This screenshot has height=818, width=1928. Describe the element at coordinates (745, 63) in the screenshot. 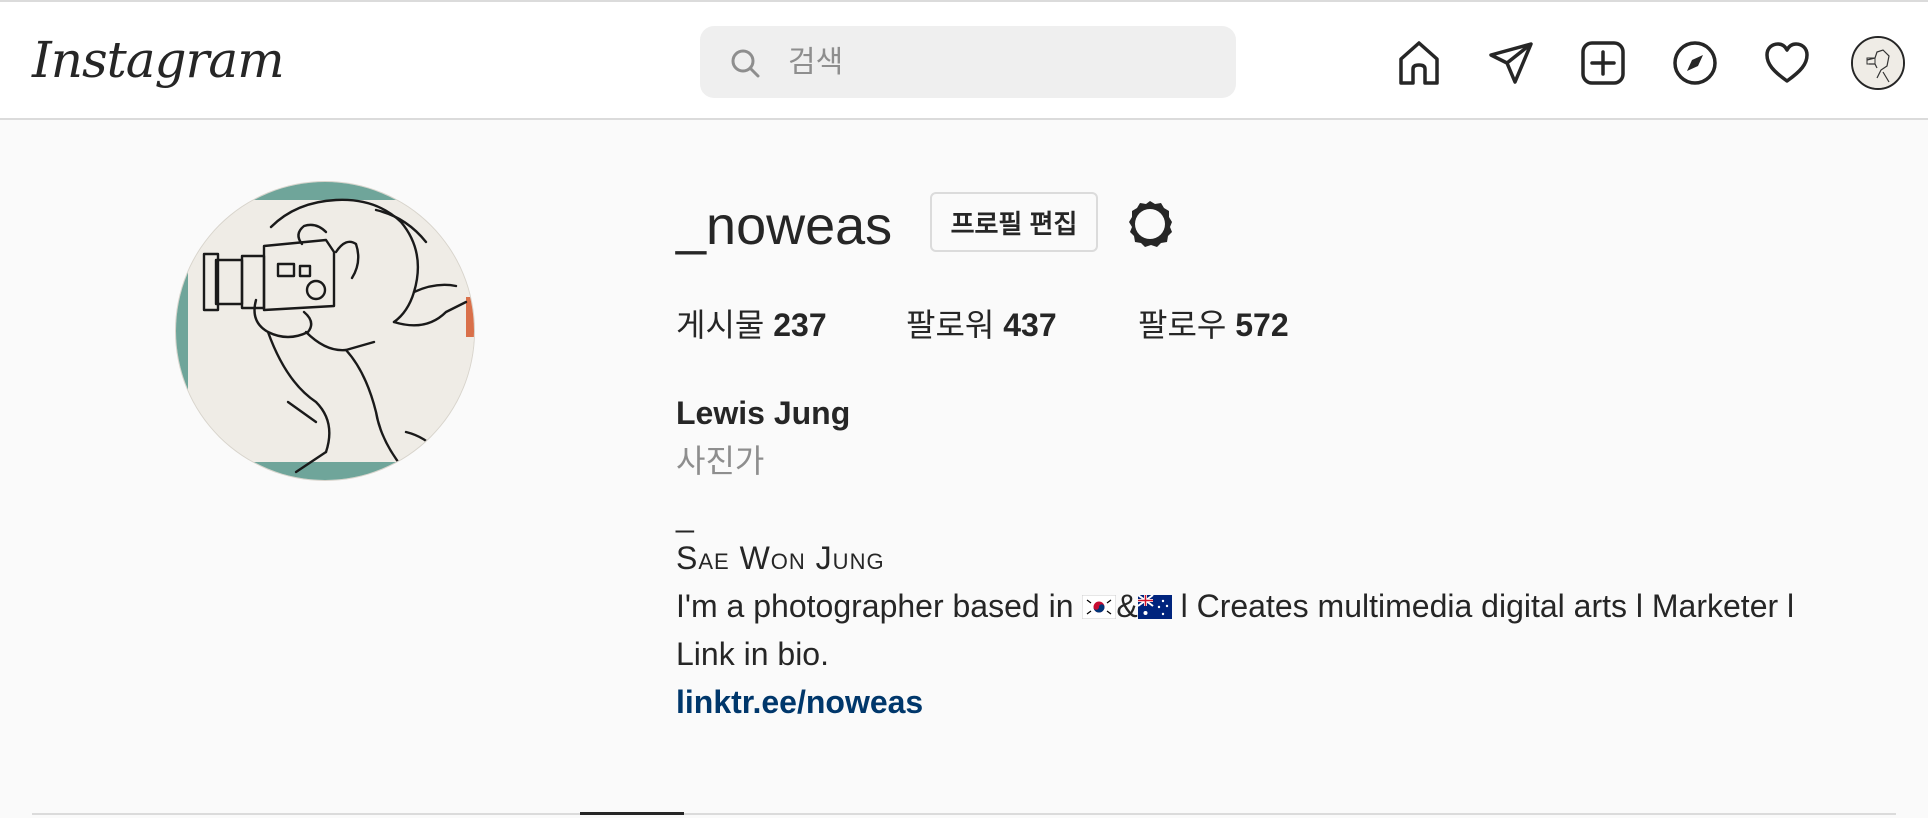

I see `search-icon` at that location.